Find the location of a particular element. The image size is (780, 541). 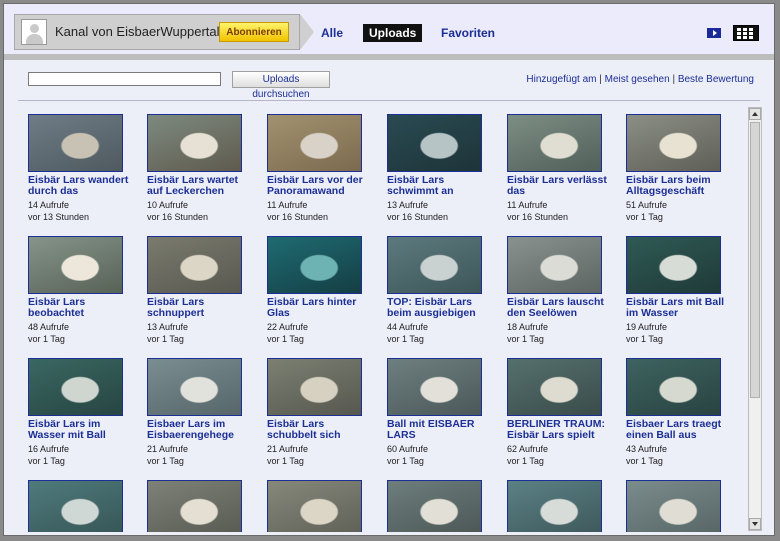

sort-most-viewed-link: Meist gesehen is located at coordinates (637, 79).